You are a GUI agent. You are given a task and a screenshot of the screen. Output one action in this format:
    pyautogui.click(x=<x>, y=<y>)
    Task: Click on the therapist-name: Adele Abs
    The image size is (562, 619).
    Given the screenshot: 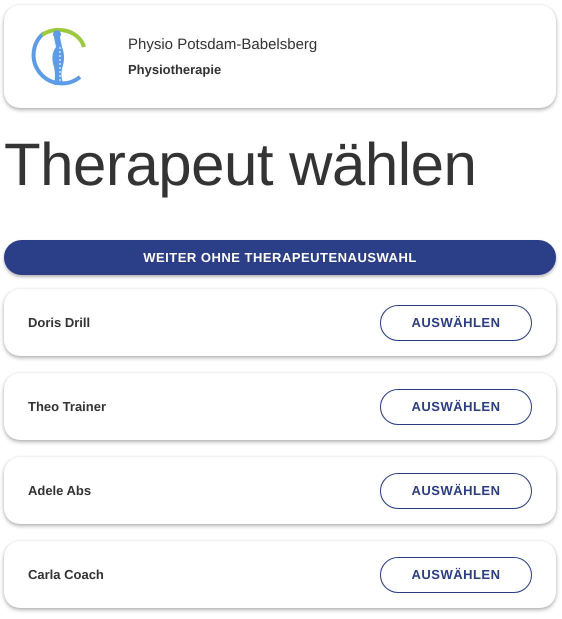 What is the action you would take?
    pyautogui.click(x=60, y=490)
    